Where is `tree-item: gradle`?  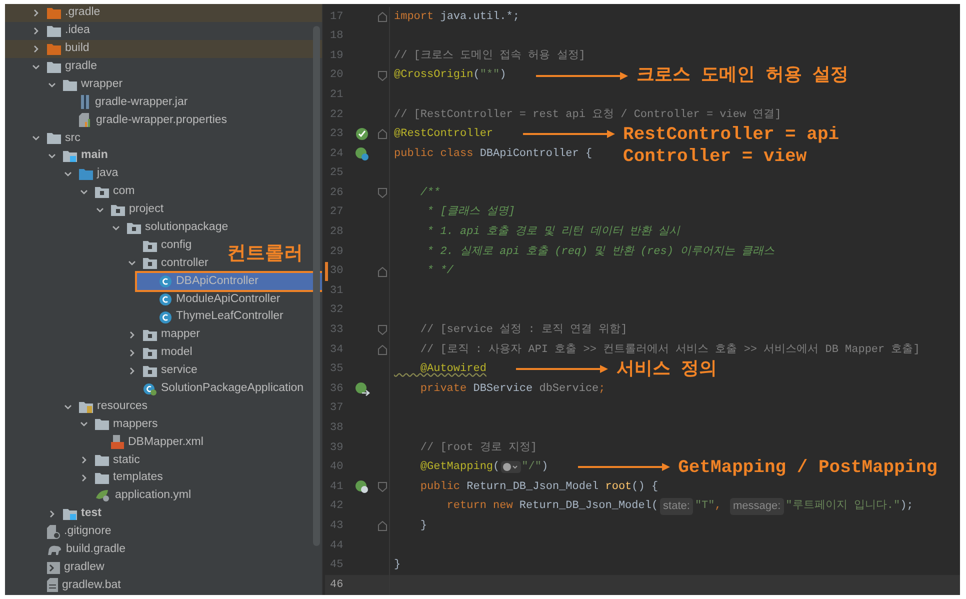
tree-item: gradle is located at coordinates (75, 67).